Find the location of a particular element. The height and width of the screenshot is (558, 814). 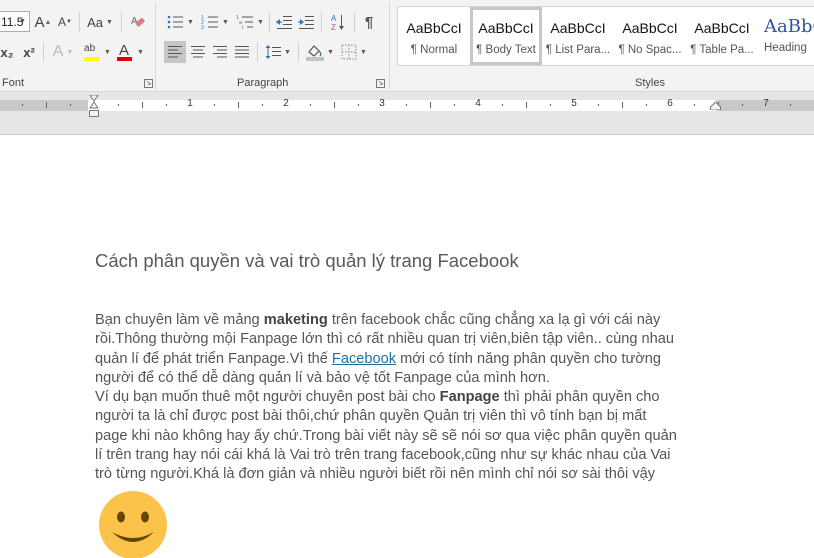

sort-button: A Z is located at coordinates (338, 22).